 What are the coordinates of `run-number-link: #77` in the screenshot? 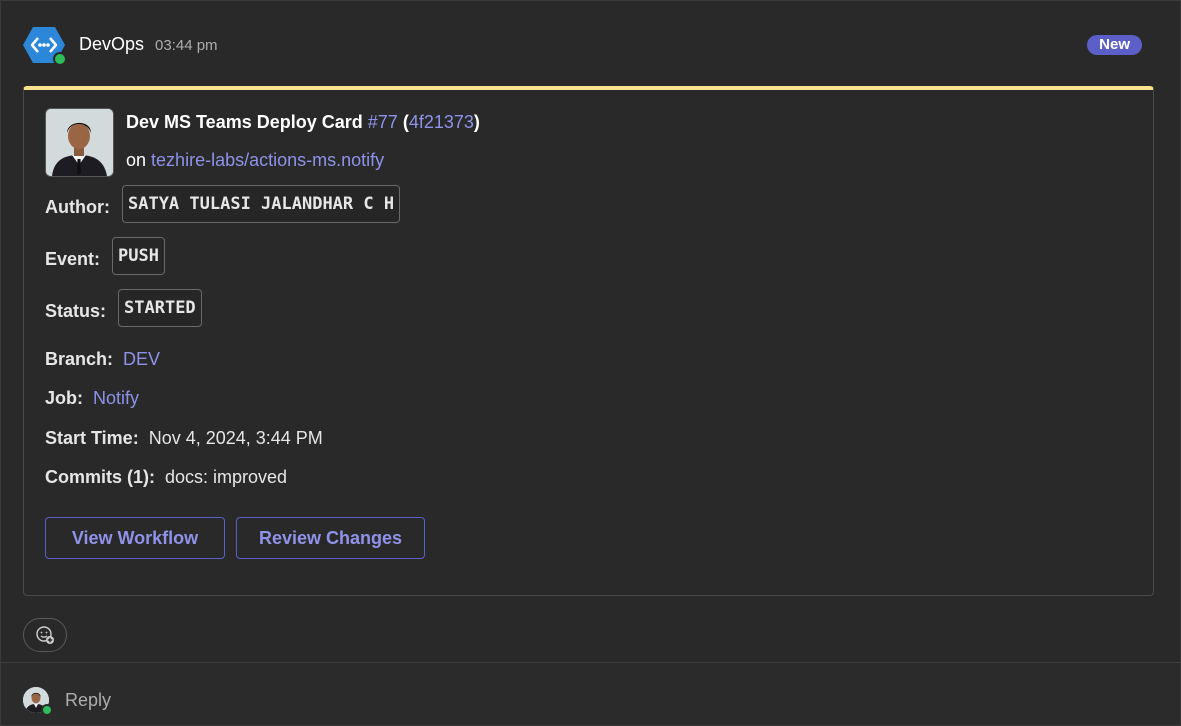 It's located at (383, 122).